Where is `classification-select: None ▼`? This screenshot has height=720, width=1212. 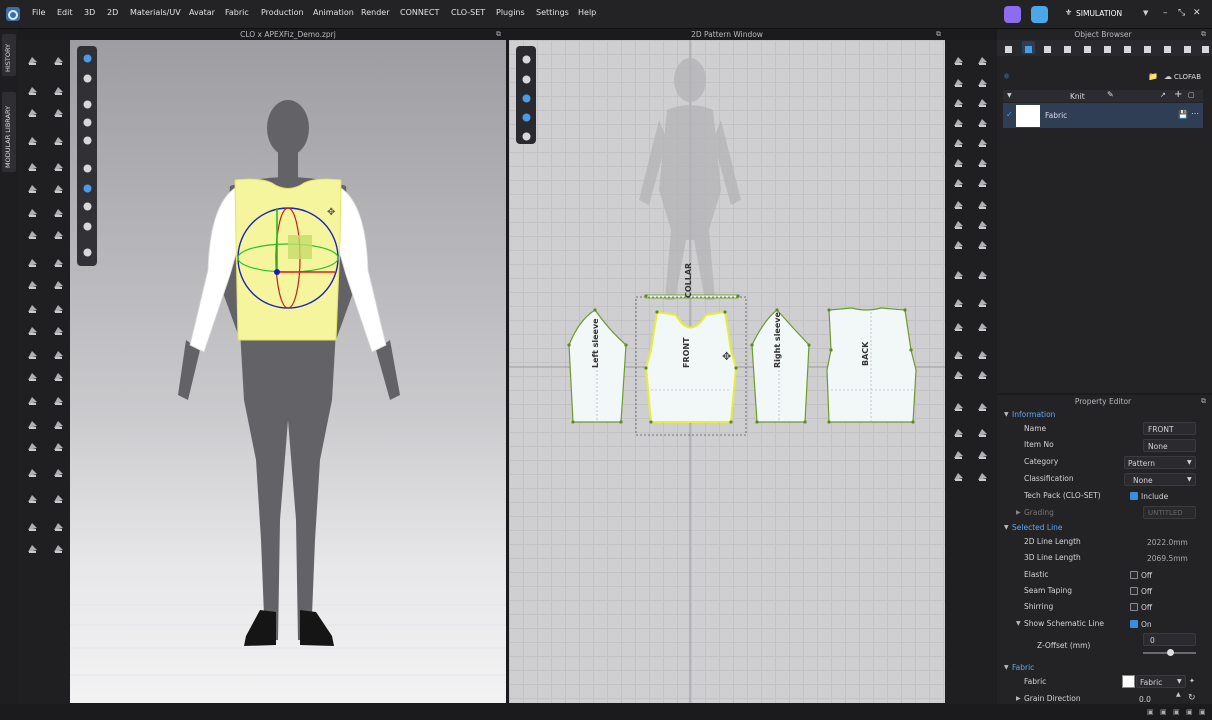
classification-select: None ▼ is located at coordinates (1160, 479).